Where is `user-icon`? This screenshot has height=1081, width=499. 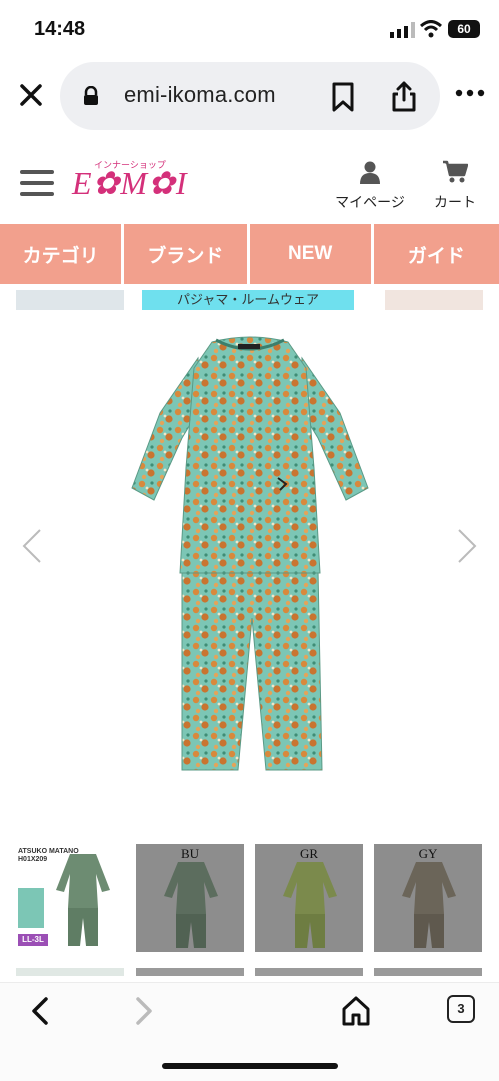 user-icon is located at coordinates (370, 172).